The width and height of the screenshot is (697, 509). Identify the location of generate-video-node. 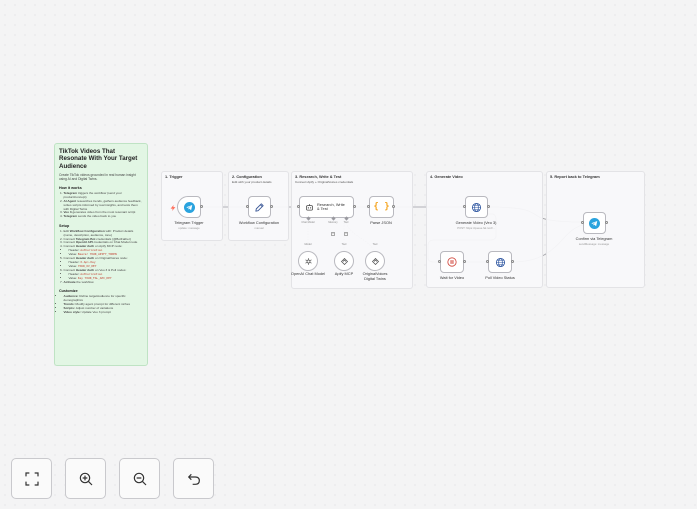
(476, 207).